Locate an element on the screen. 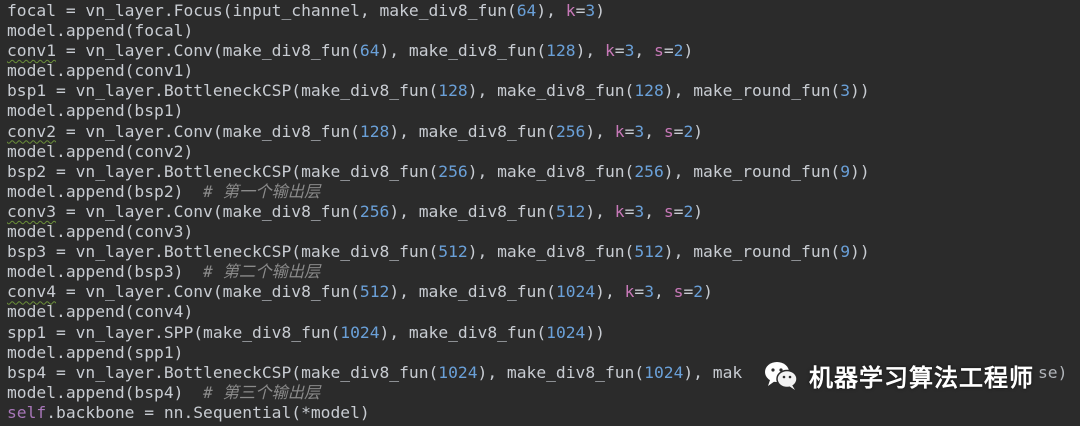  code-token: conv4 is located at coordinates (32, 292).